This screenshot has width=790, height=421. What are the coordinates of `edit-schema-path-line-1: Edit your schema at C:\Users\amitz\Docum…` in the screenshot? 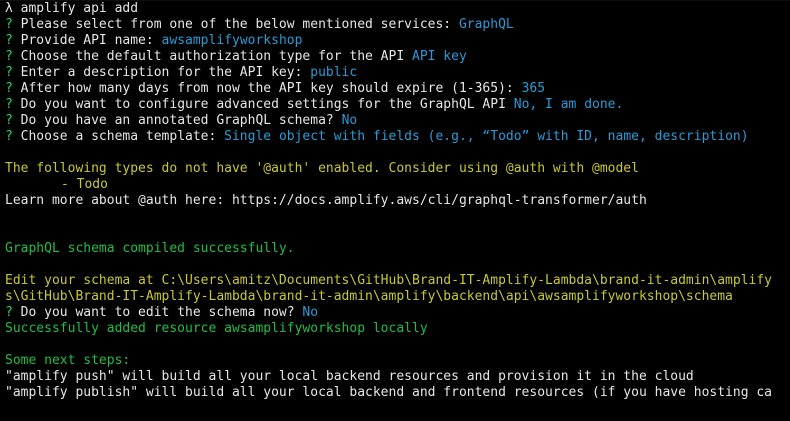 It's located at (389, 280).